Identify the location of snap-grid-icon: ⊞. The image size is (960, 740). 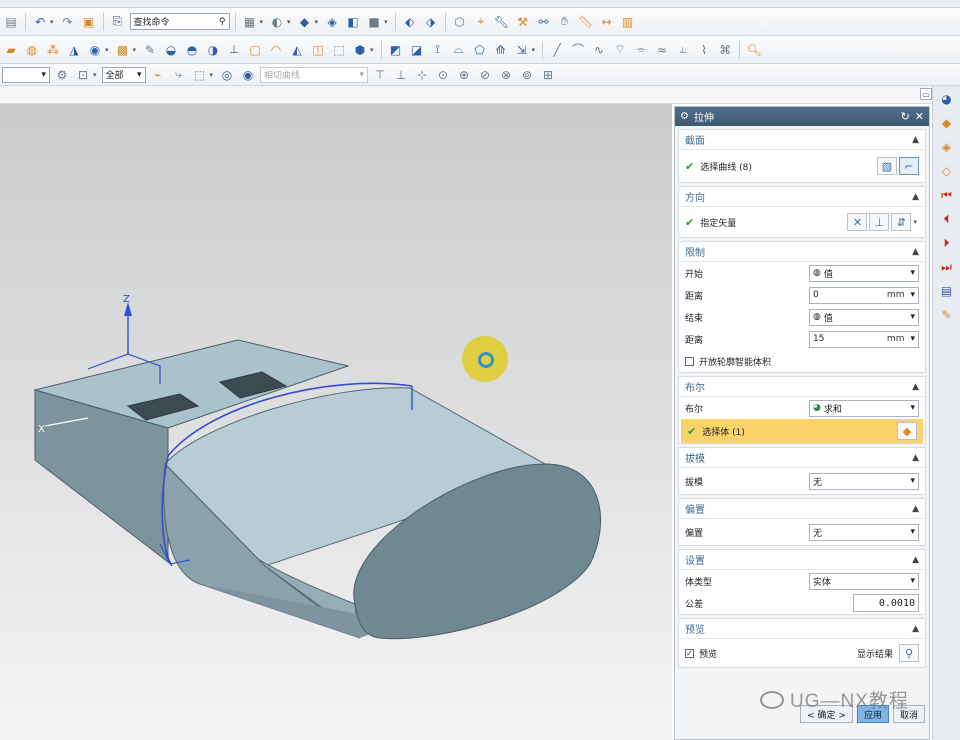
(548, 75).